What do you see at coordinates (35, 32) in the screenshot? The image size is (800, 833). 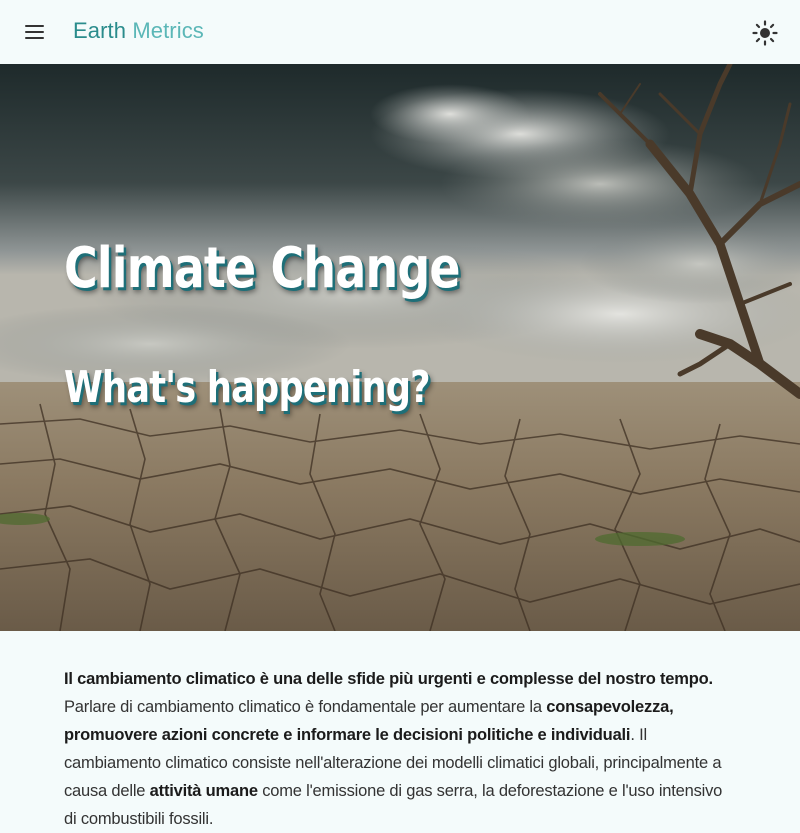 I see `hamburger-menu-icon` at bounding box center [35, 32].